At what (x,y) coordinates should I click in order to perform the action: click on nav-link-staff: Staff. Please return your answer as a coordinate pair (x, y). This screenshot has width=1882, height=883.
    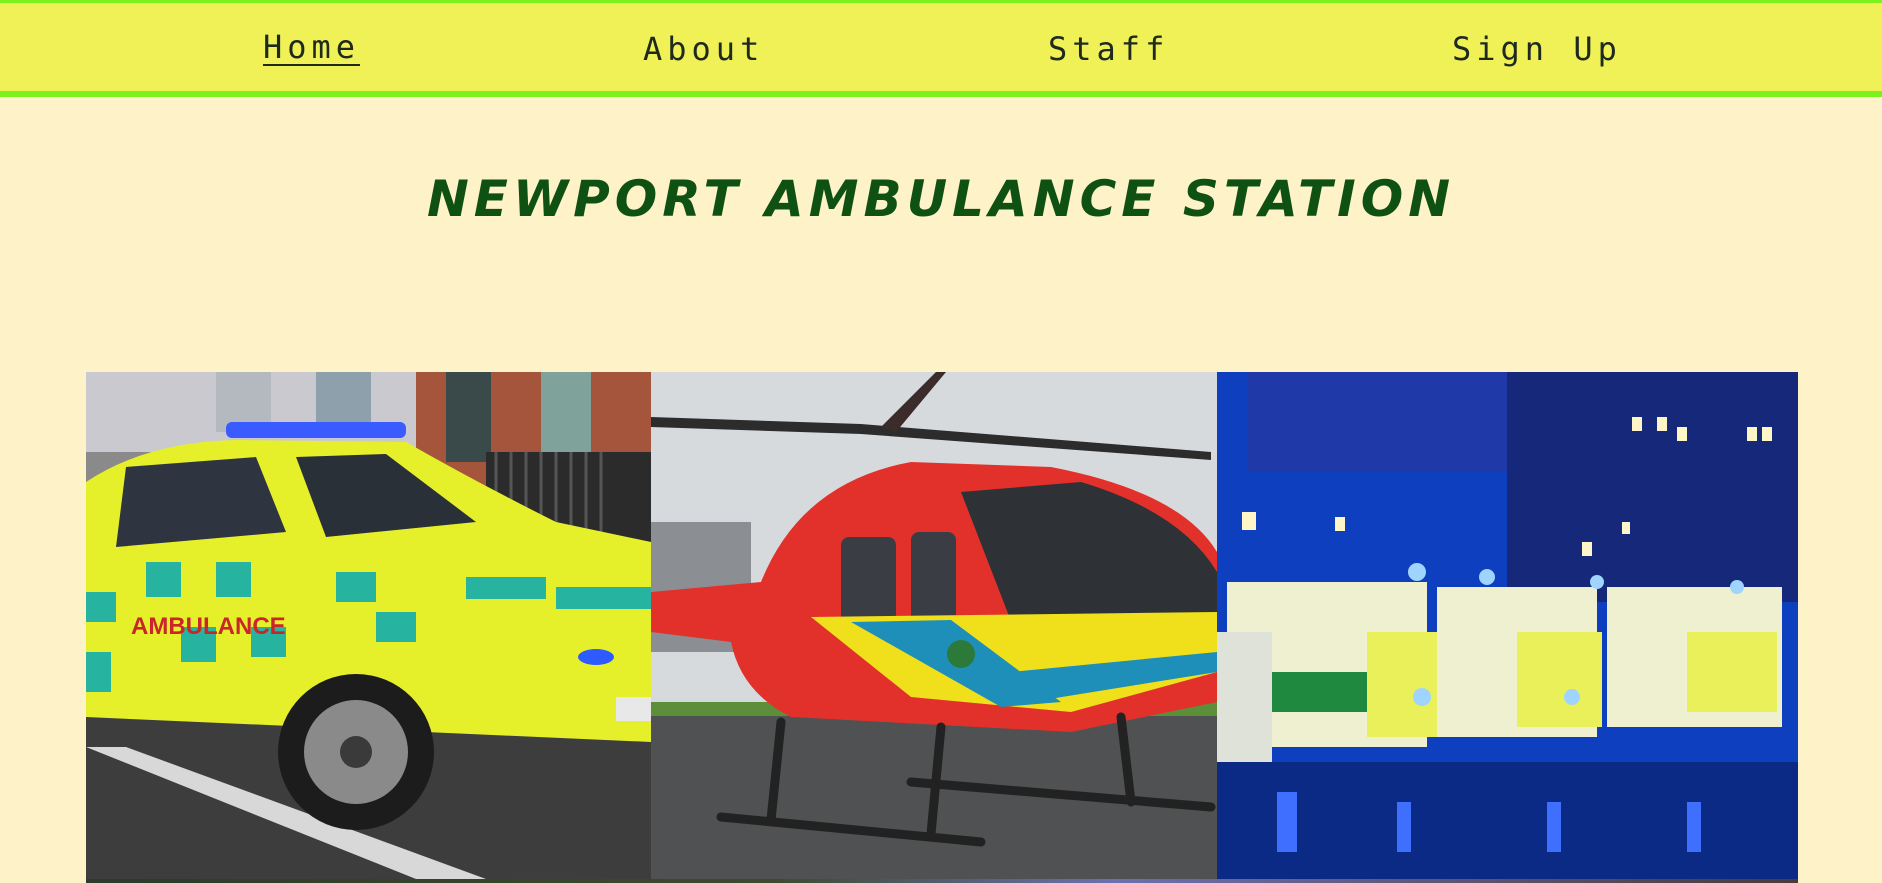
    Looking at the image, I should click on (1108, 49).